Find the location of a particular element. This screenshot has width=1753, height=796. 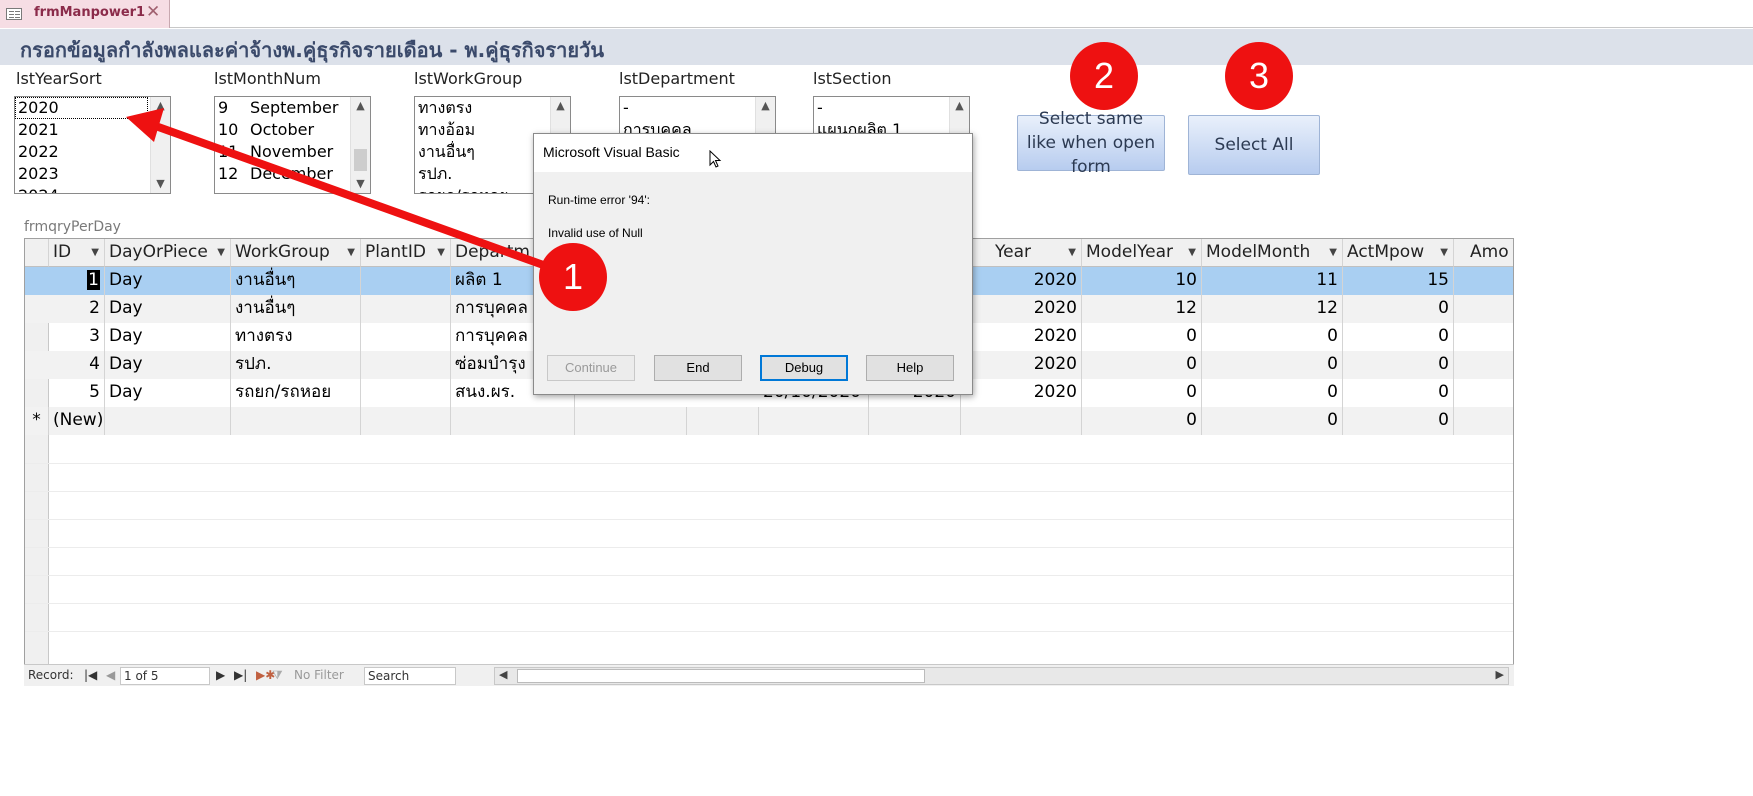

continue-button: Continue is located at coordinates (591, 368).